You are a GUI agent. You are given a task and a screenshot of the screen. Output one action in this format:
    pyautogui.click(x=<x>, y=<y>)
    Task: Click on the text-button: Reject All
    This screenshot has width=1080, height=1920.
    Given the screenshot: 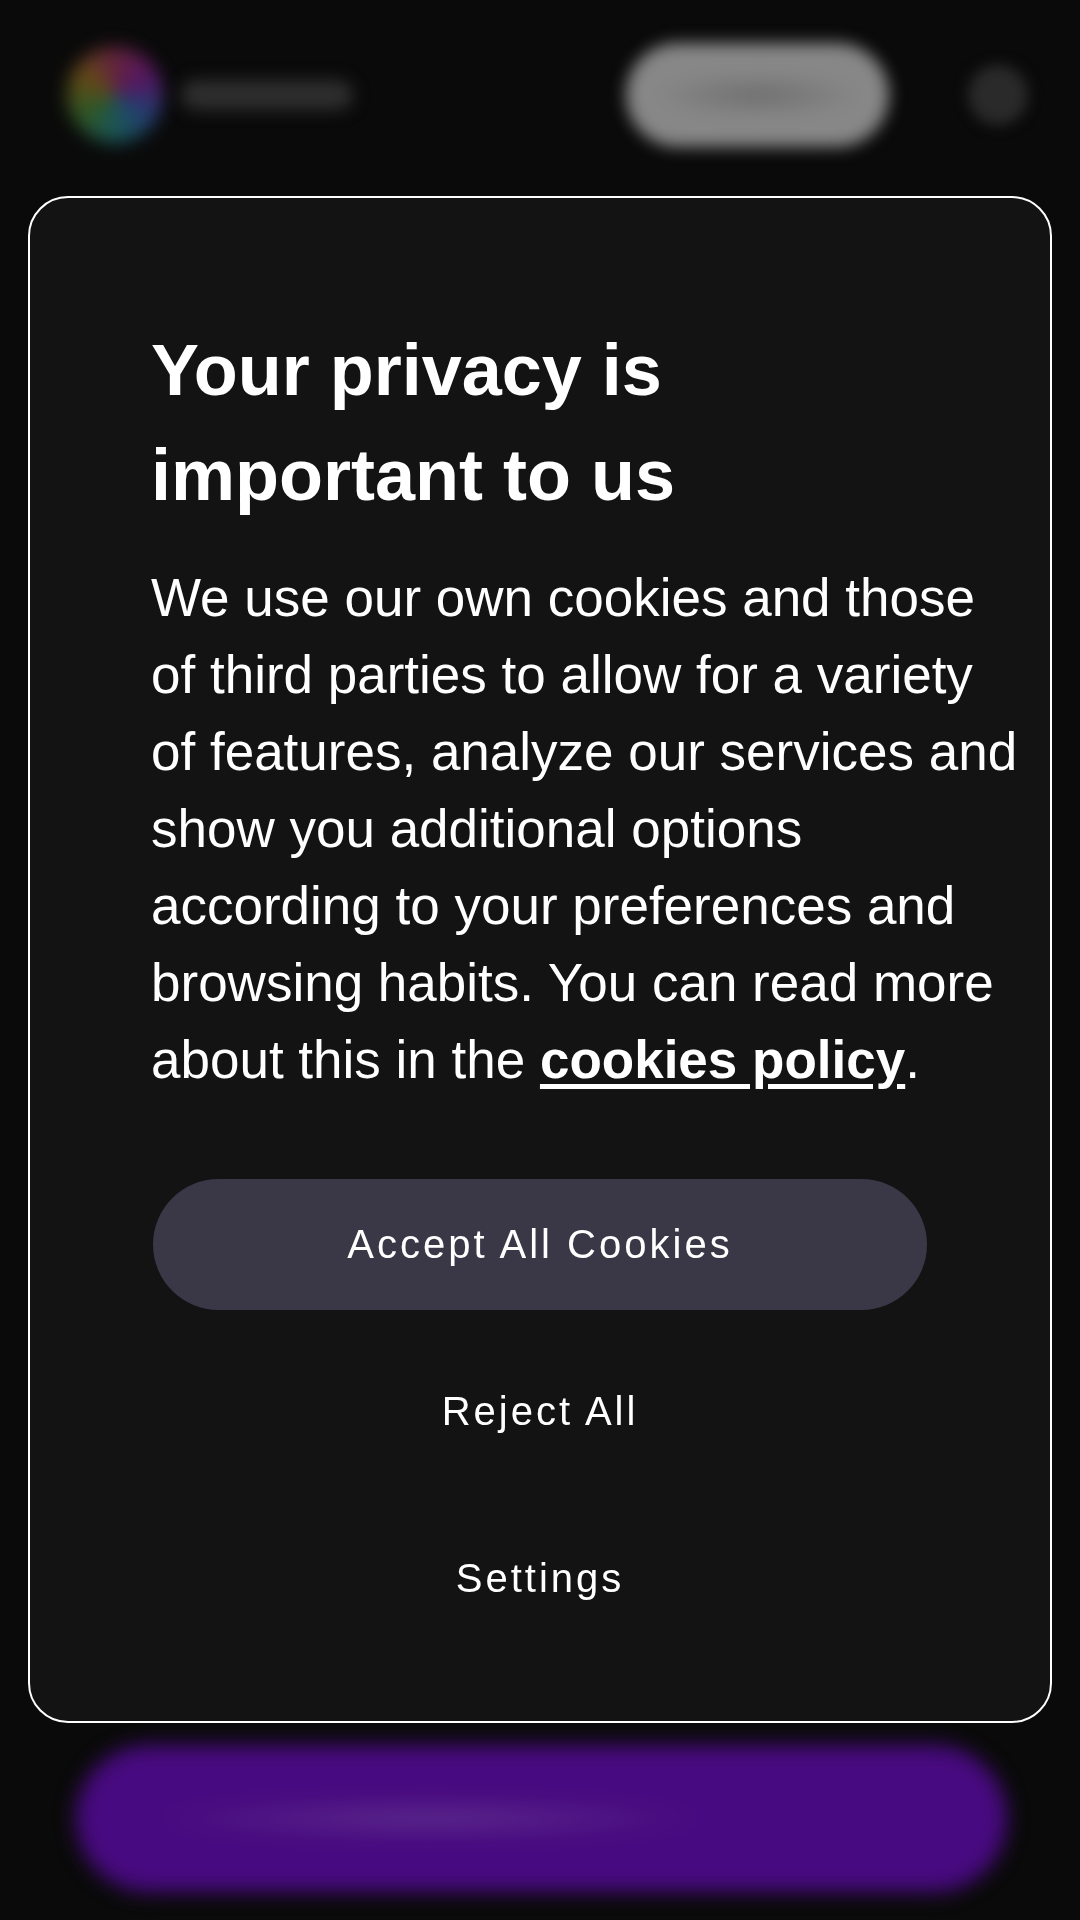 What is the action you would take?
    pyautogui.click(x=540, y=1411)
    